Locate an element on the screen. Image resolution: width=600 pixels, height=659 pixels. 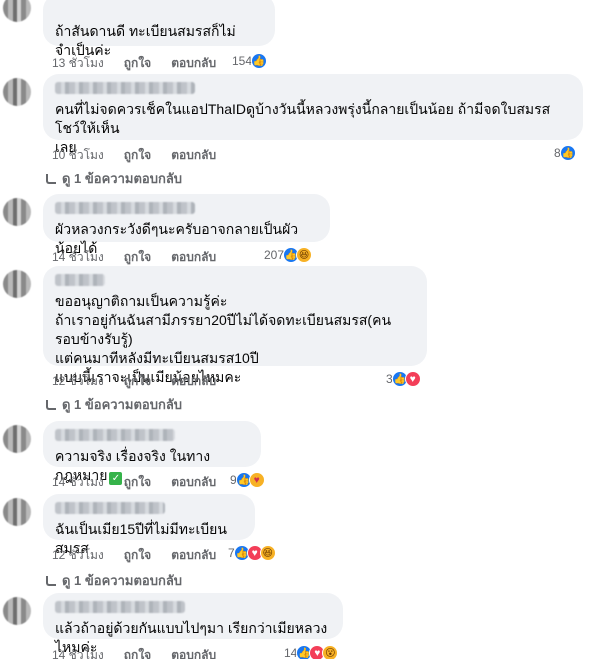
reaction-summary: 14 👍 ♥ 😮 is located at coordinates (311, 652).